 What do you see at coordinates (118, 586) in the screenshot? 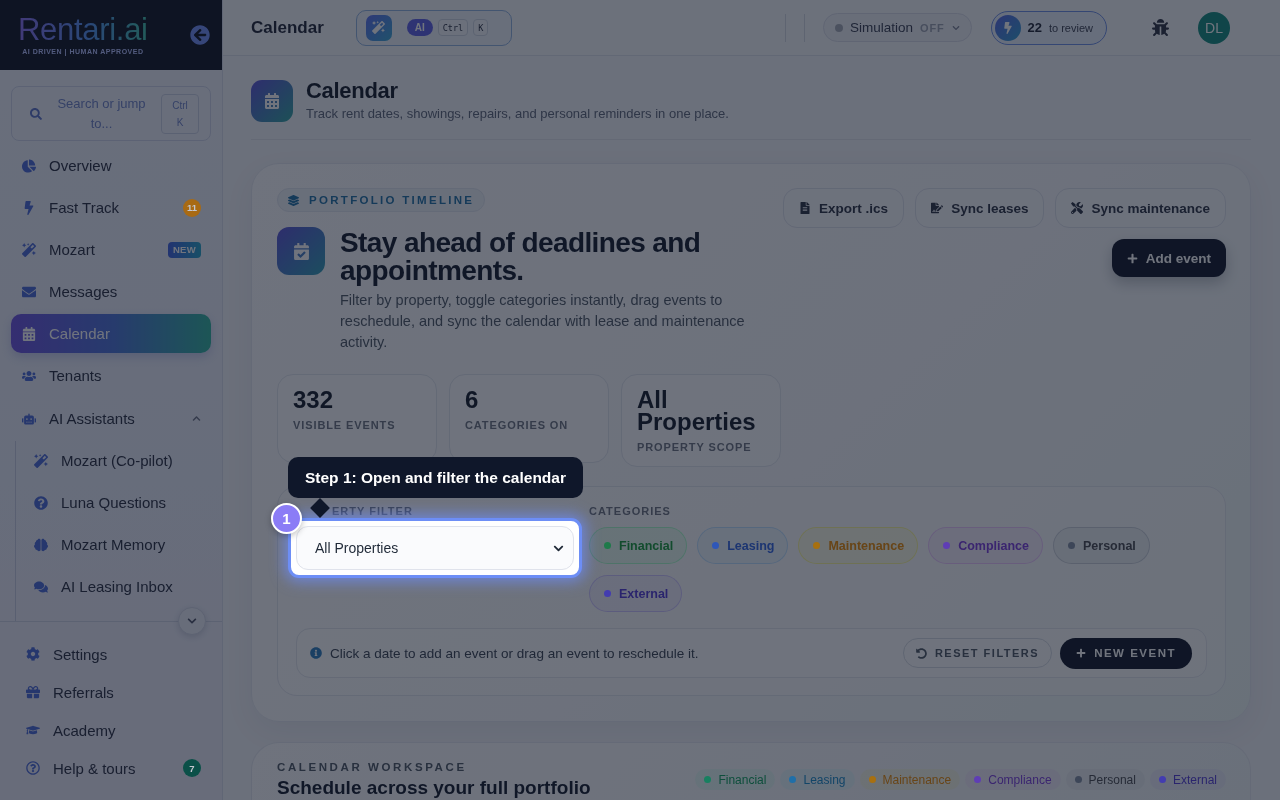
I see `nav-item: AI Leasing Inbox` at bounding box center [118, 586].